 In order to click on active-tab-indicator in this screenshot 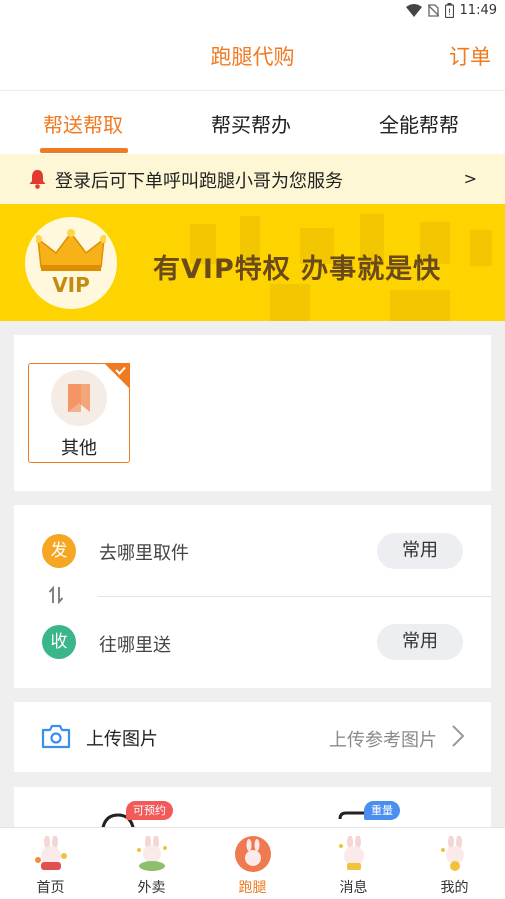, I will do `click(84, 150)`.